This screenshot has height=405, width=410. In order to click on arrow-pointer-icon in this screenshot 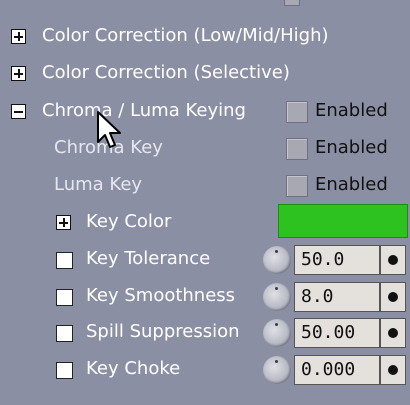, I will do `click(109, 129)`.